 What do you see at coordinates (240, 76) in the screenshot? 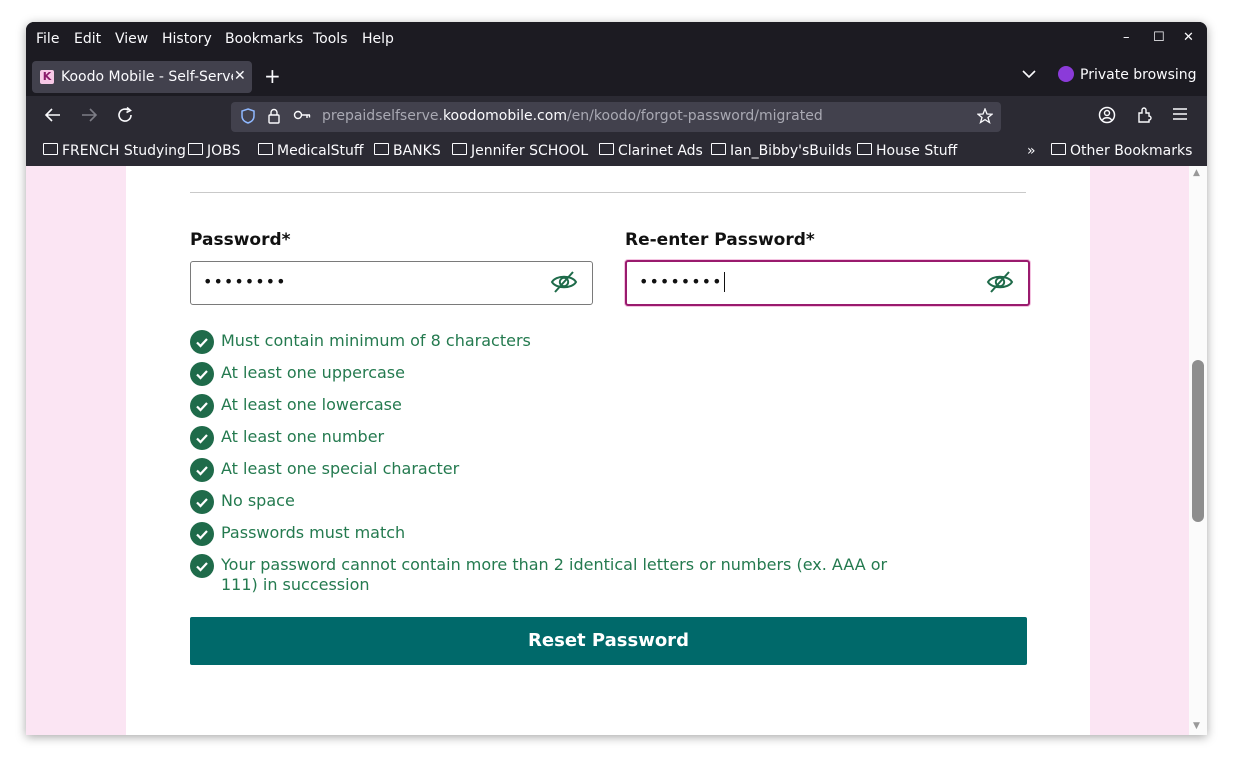
I see `tab-close-icon: ✕` at bounding box center [240, 76].